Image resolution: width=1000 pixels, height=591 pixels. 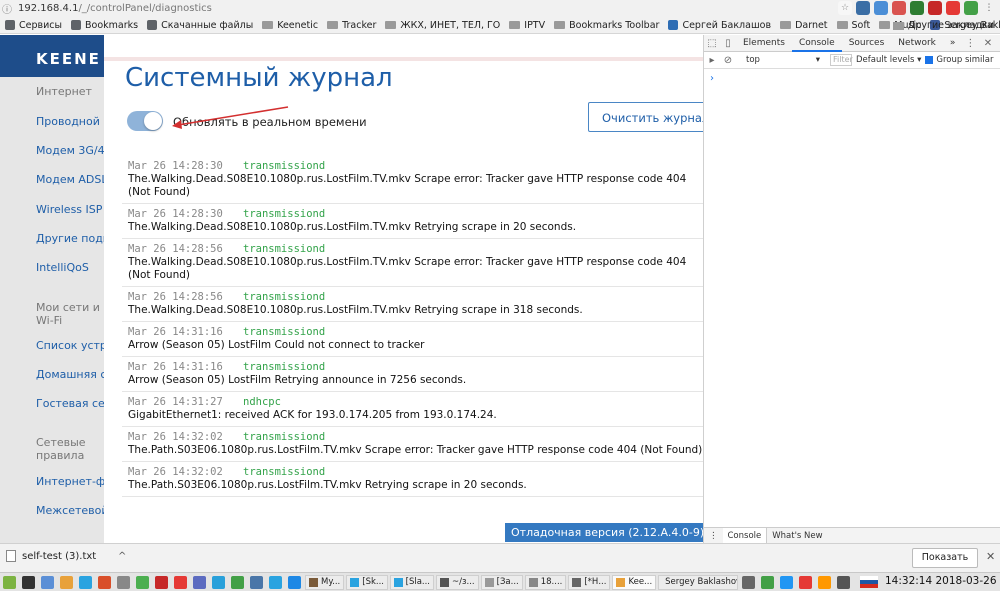 I want to click on bookmark-item: Soft, so click(x=853, y=25).